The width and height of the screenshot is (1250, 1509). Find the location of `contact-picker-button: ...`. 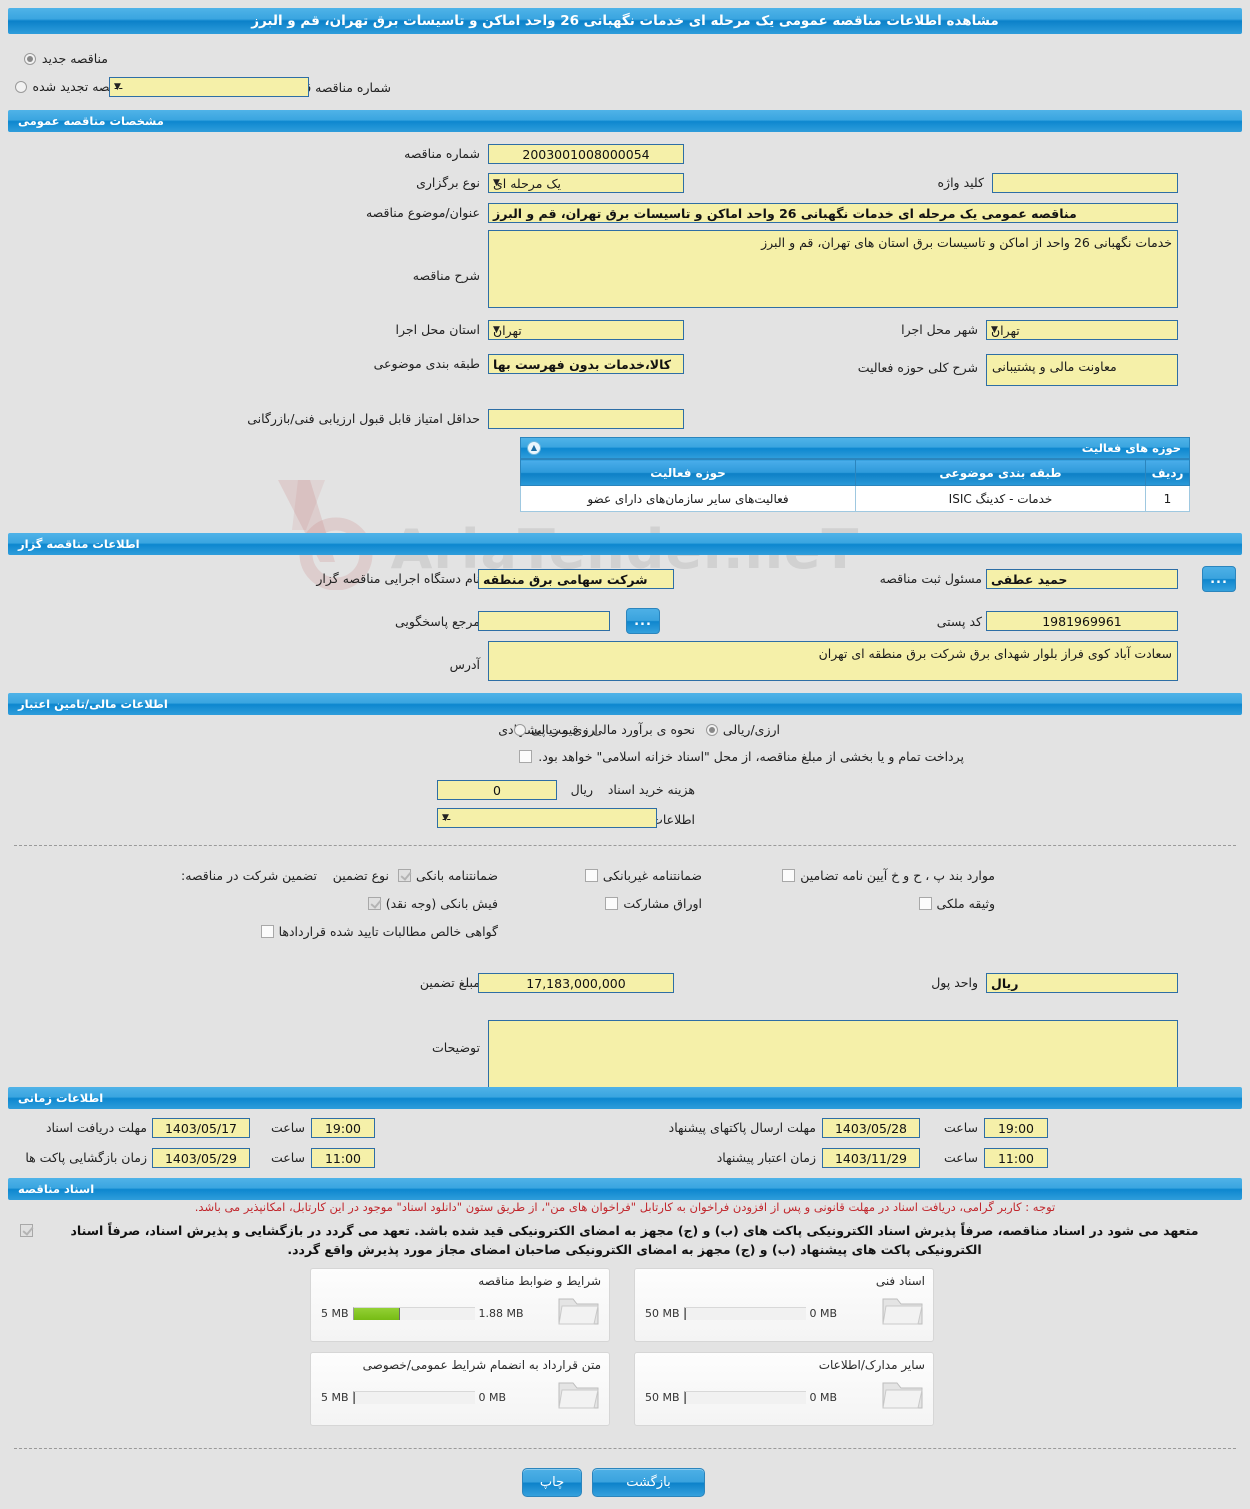

contact-picker-button: ... is located at coordinates (643, 621).